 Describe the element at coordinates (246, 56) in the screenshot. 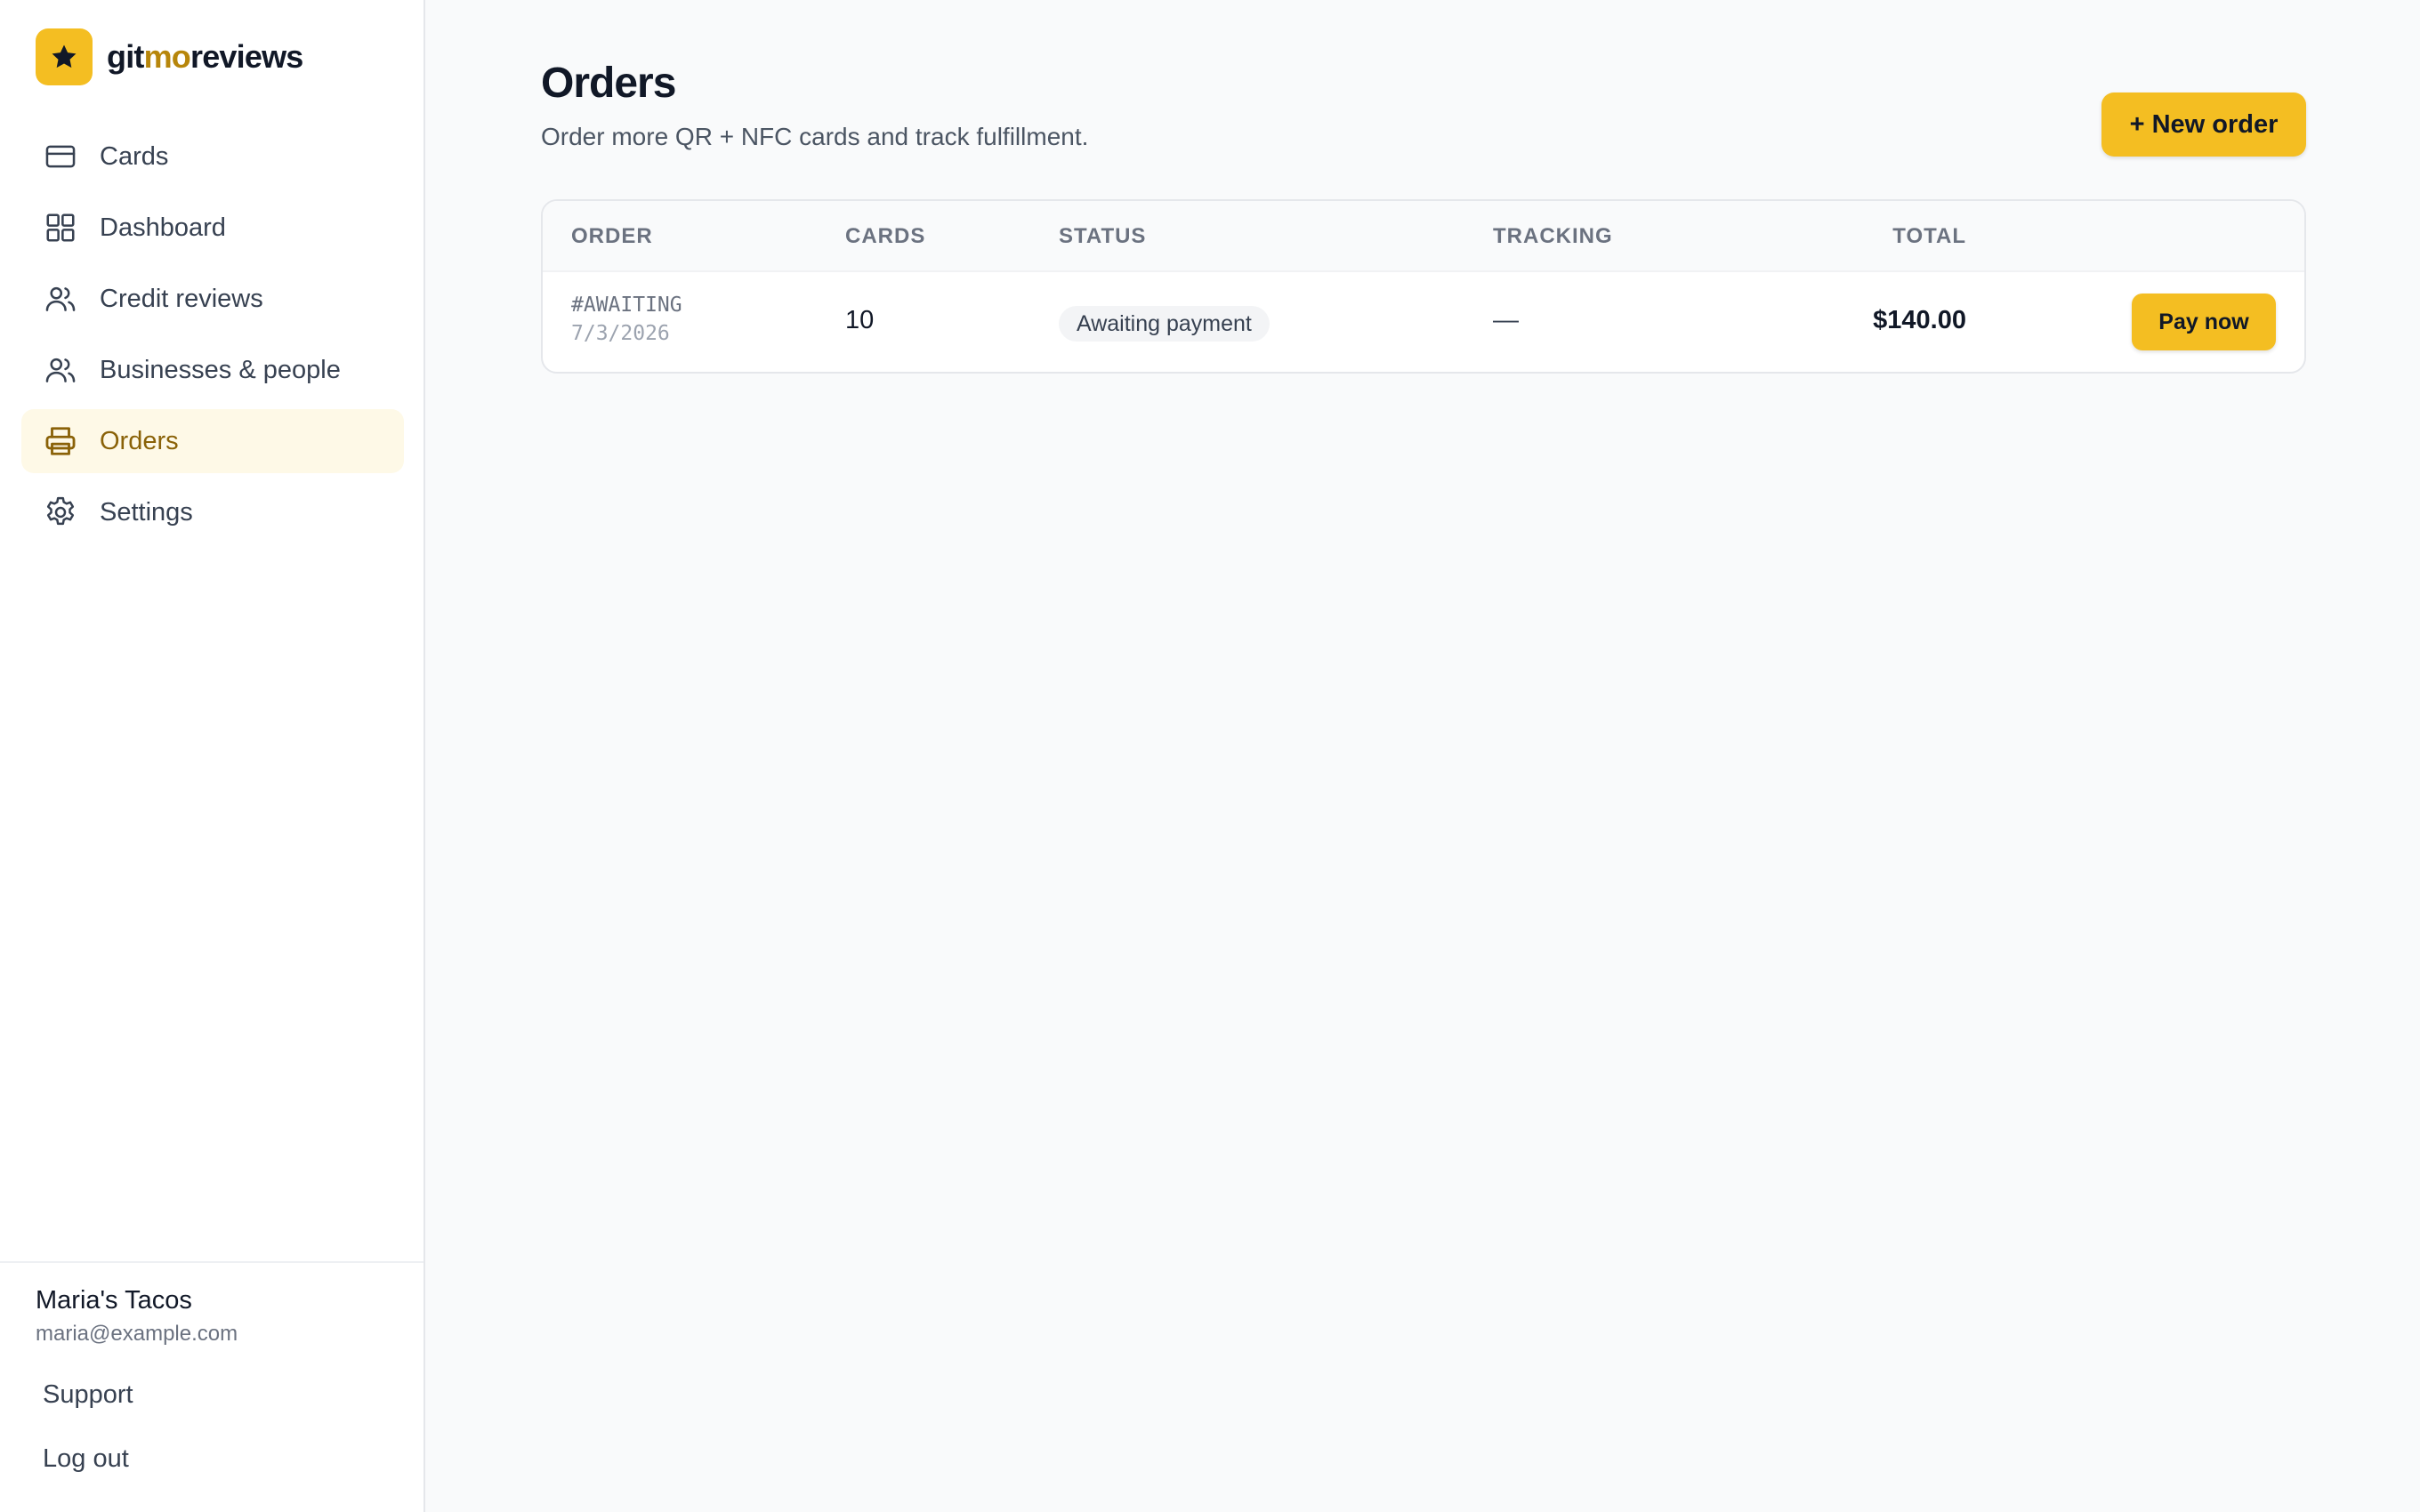

I see `brand-name-part2: reviews` at that location.